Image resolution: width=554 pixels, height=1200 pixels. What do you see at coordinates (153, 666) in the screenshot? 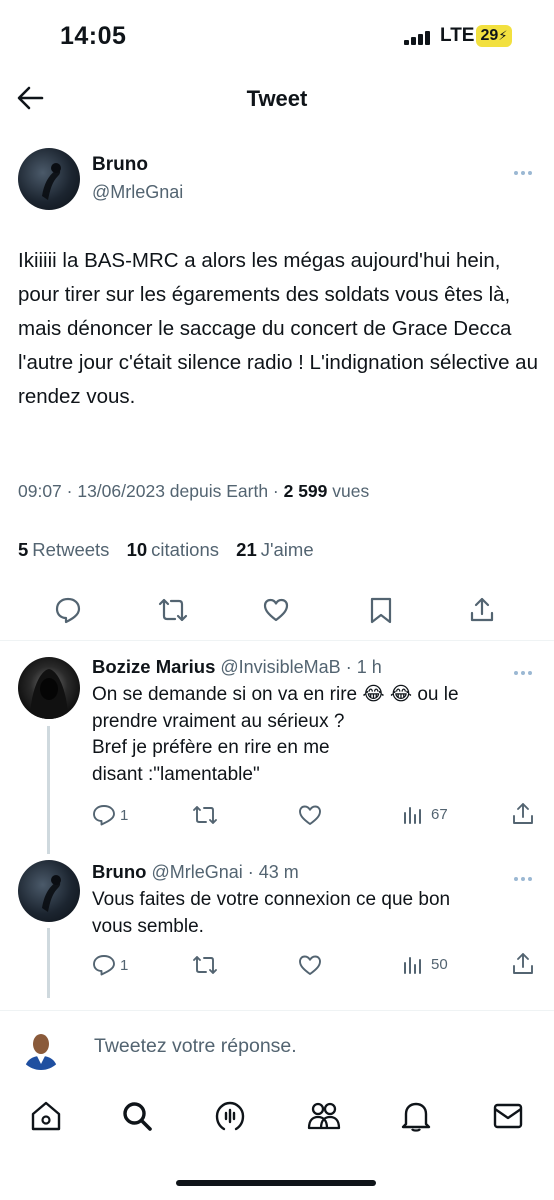
I see `reply-author-name: Bozize Marius` at bounding box center [153, 666].